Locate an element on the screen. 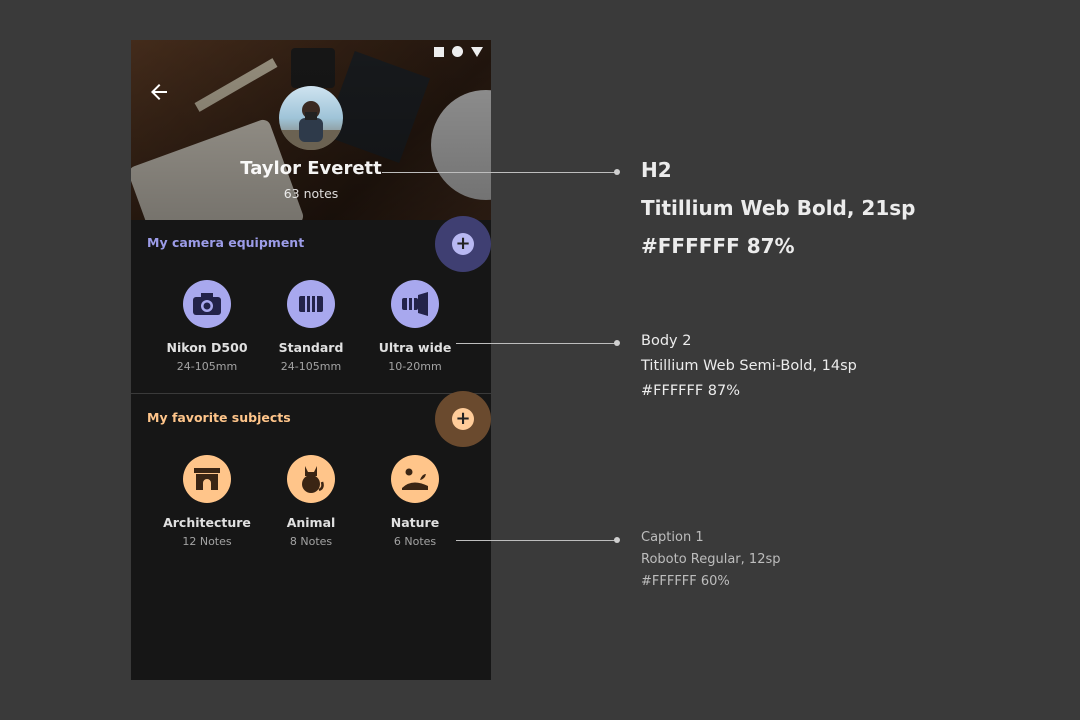  h2-spec-title: H2 is located at coordinates (656, 170).